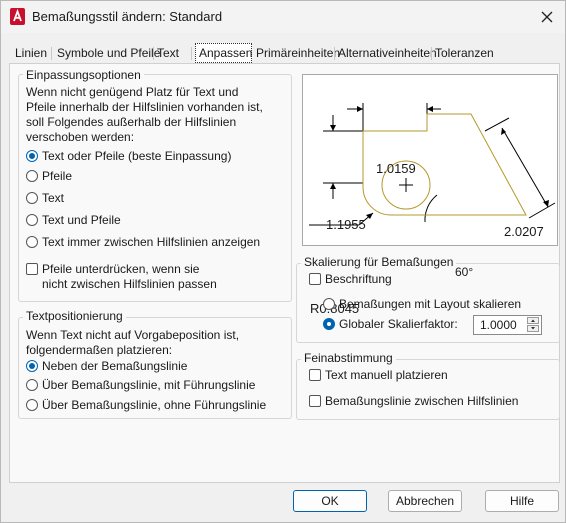 This screenshot has height=523, width=566. I want to click on draw-dim-line-label: Bemaßungslinie zwischen Hilfslinien, so click(422, 401).